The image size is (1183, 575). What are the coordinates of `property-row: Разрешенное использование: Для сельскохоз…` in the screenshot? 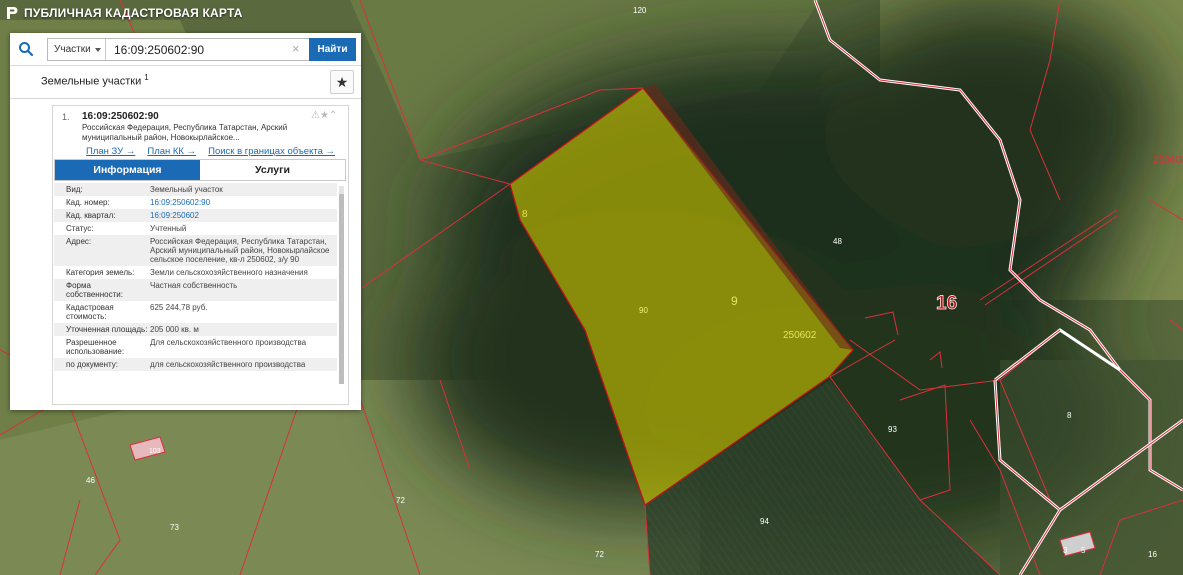 It's located at (195, 347).